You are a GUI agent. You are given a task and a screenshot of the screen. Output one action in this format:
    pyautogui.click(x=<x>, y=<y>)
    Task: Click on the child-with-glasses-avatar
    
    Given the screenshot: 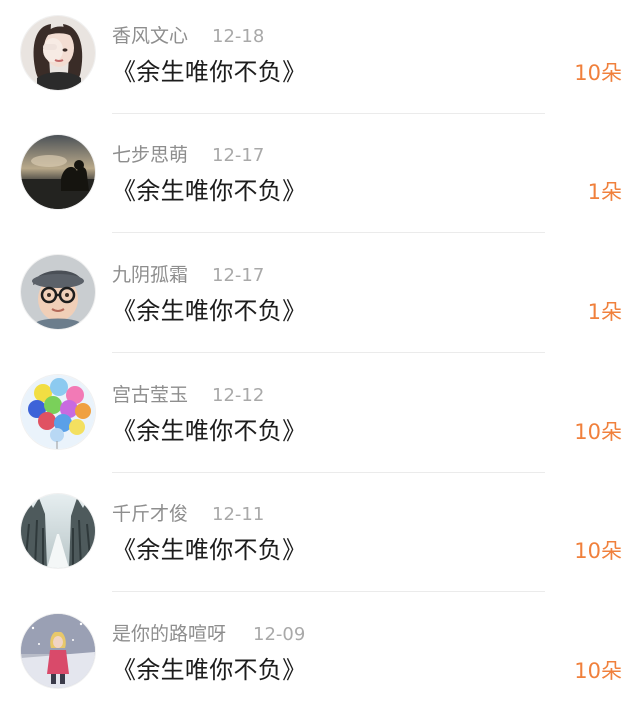 What is the action you would take?
    pyautogui.click(x=58, y=292)
    